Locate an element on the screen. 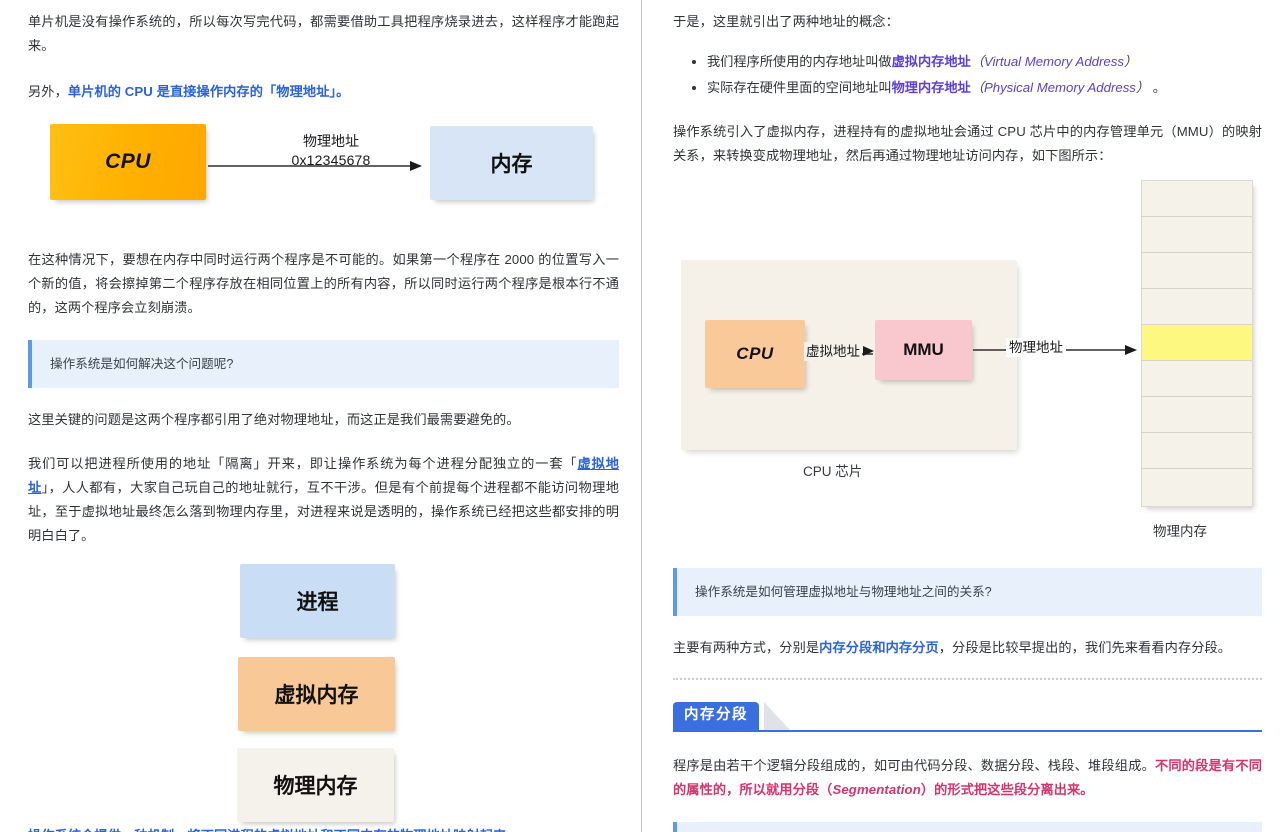 This screenshot has height=832, width=1284. diagram-caption-cpu-chip: CPU 芯片 is located at coordinates (833, 471).